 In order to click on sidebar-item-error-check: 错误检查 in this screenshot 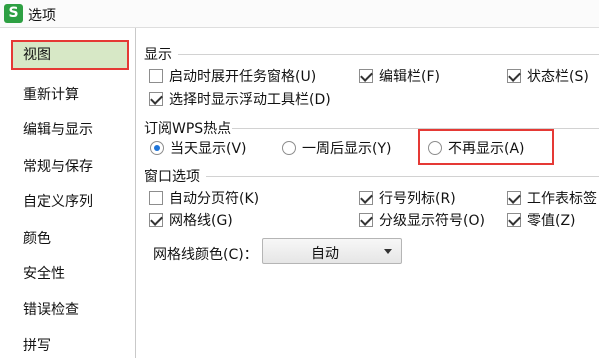, I will do `click(70, 310)`.